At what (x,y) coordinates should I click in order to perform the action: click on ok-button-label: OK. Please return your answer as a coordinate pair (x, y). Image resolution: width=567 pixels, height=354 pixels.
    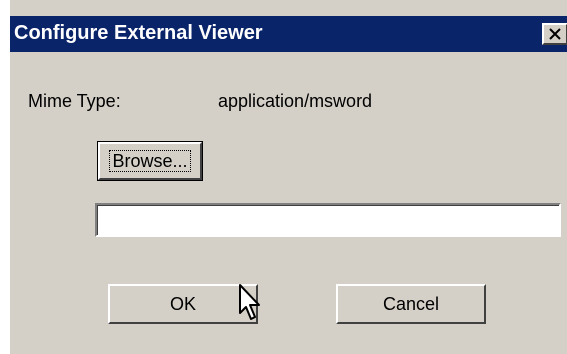
    Looking at the image, I should click on (182, 303).